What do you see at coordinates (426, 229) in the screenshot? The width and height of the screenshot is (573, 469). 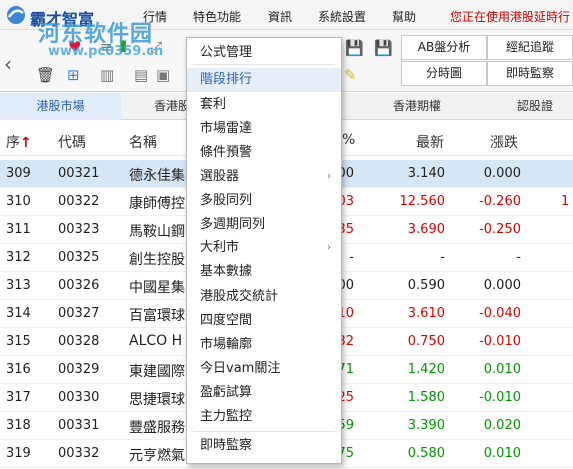 I see `last-price: 3.690` at bounding box center [426, 229].